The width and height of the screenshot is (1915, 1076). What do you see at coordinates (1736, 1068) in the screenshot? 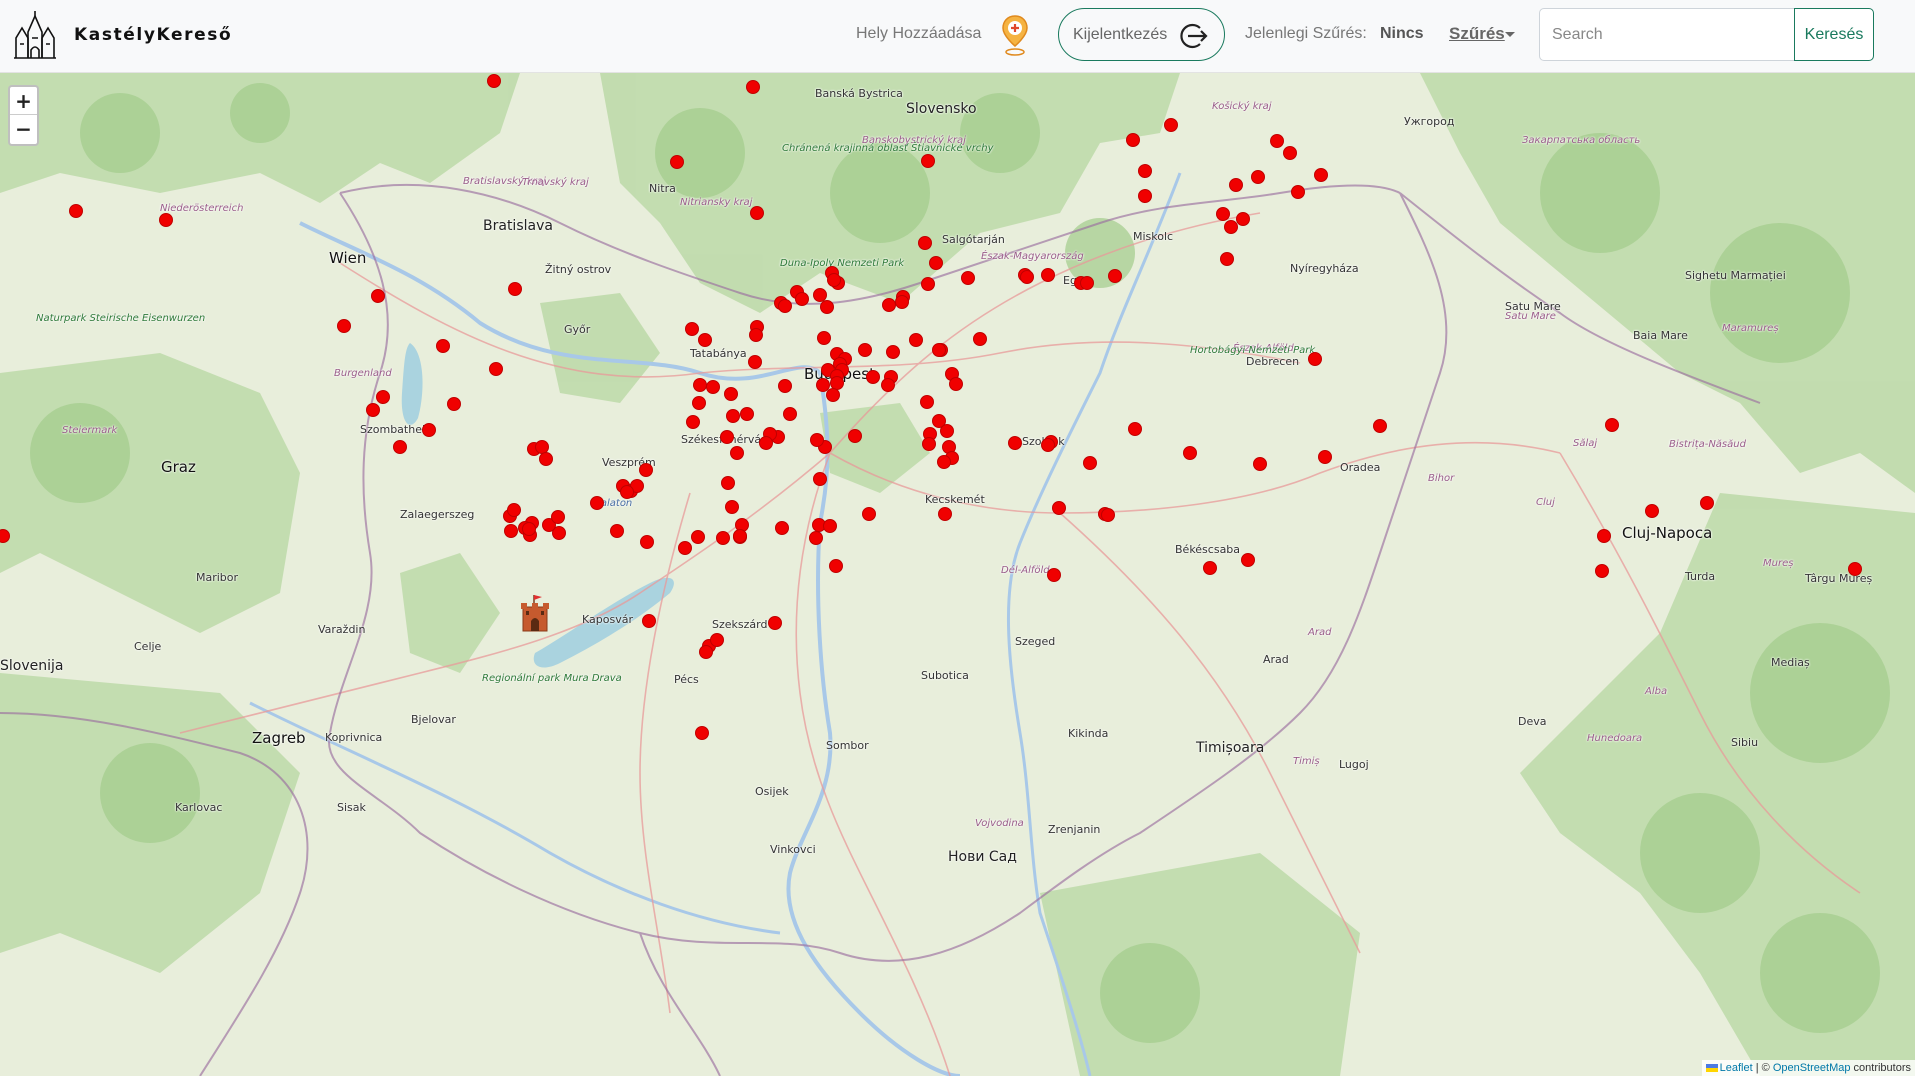
I see `leaflet-link: Leaflet` at bounding box center [1736, 1068].